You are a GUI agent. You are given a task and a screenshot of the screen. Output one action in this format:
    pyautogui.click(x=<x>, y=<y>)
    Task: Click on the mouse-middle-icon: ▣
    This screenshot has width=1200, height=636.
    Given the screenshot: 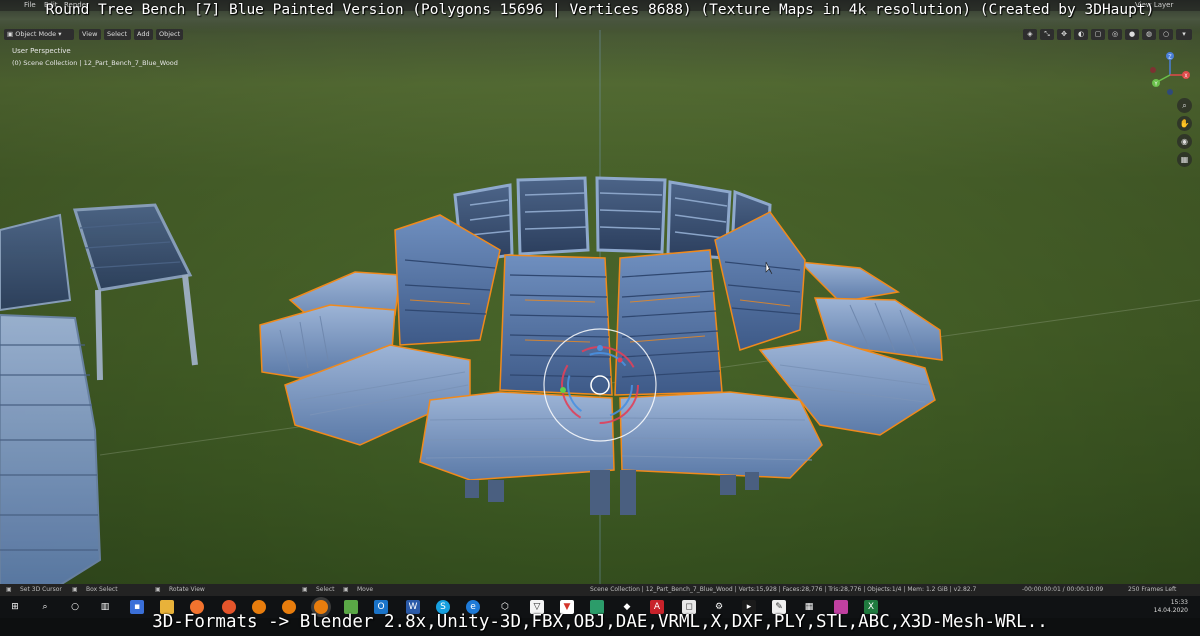 What is the action you would take?
    pyautogui.click(x=75, y=589)
    